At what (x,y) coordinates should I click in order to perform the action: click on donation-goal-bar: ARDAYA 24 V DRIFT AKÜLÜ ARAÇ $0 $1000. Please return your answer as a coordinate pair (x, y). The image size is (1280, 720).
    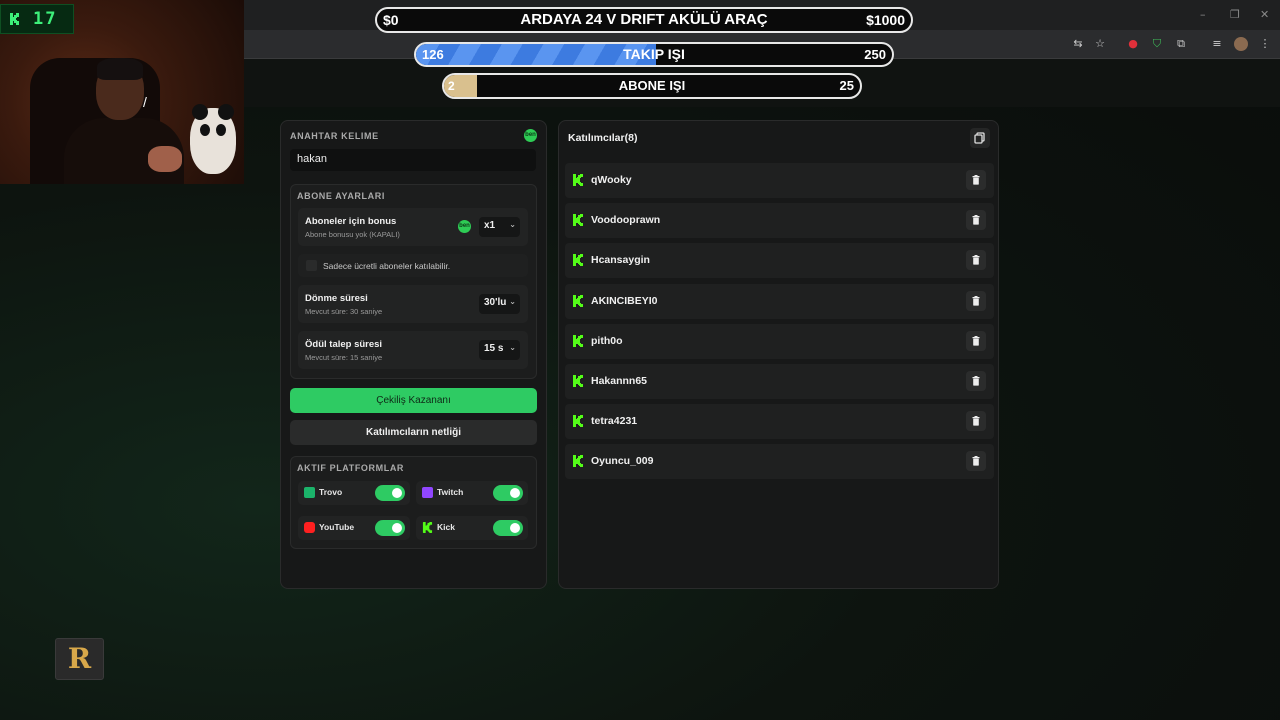
    Looking at the image, I should click on (644, 20).